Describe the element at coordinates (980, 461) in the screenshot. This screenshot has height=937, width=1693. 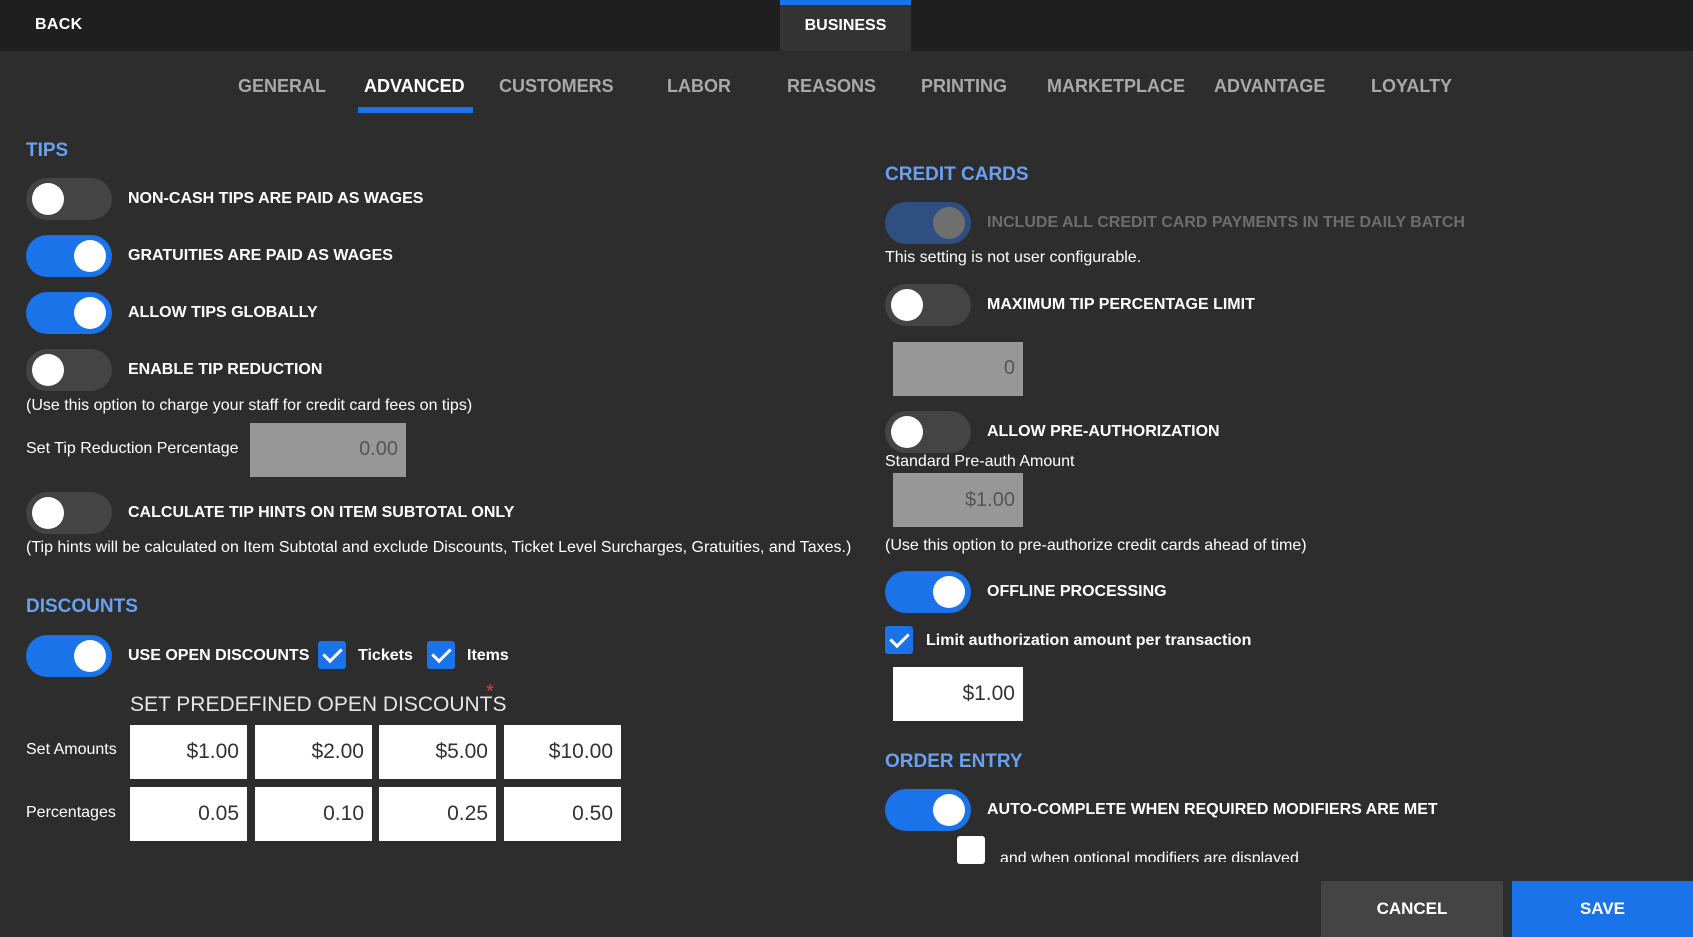
I see `preauth-amount-label: Standard Pre-auth Amount` at that location.